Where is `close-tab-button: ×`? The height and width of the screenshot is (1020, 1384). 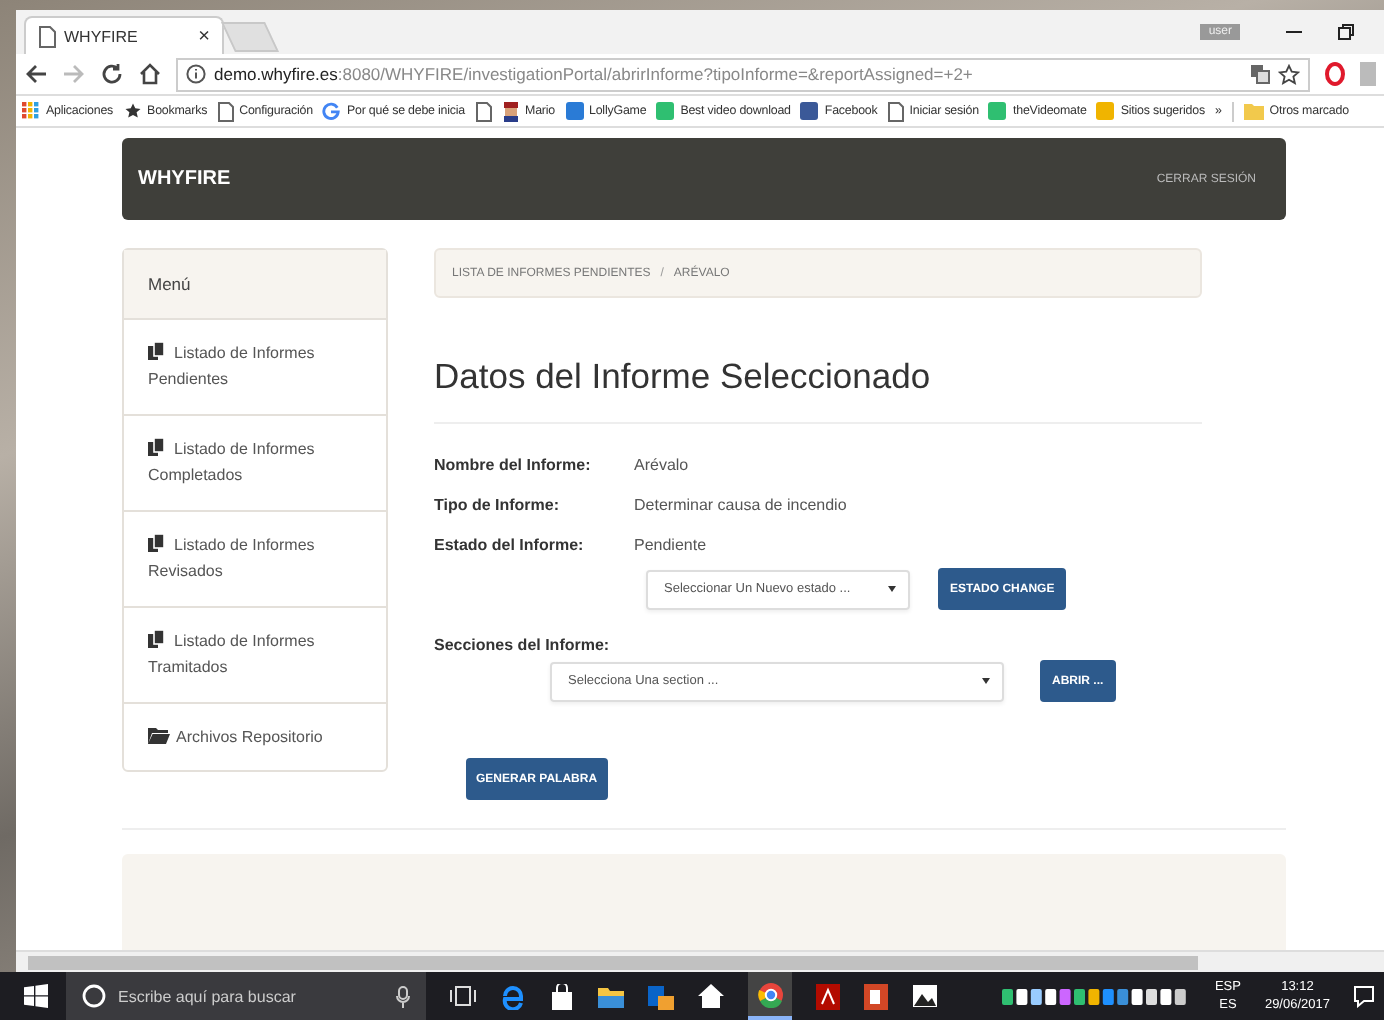
close-tab-button: × is located at coordinates (204, 36).